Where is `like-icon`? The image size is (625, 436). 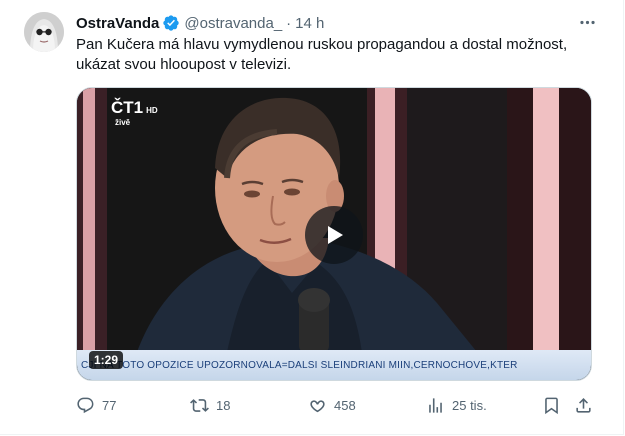 like-icon is located at coordinates (317, 405).